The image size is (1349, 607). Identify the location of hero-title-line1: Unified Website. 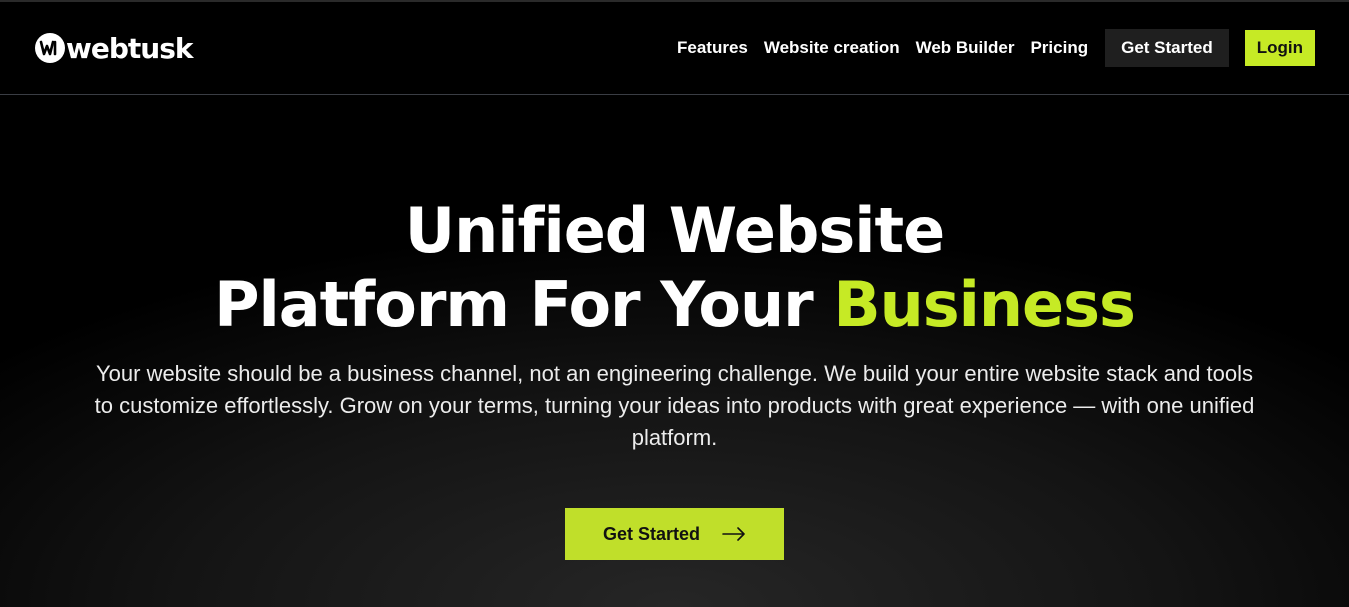
(674, 230).